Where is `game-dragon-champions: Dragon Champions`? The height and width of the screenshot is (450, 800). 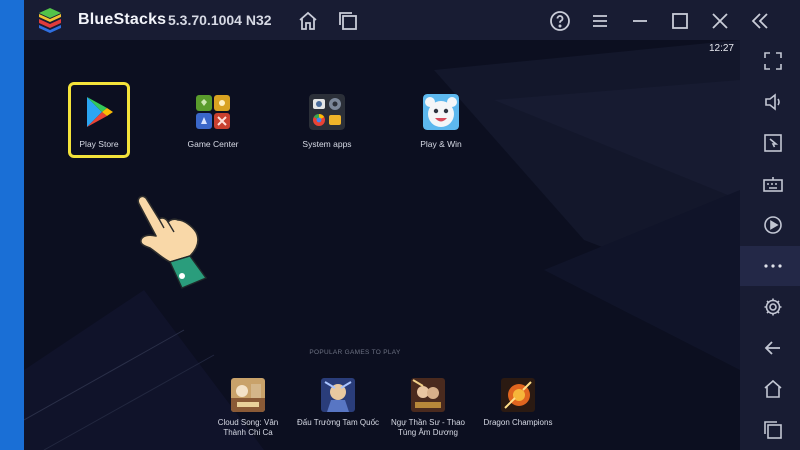 game-dragon-champions: Dragon Champions is located at coordinates (518, 403).